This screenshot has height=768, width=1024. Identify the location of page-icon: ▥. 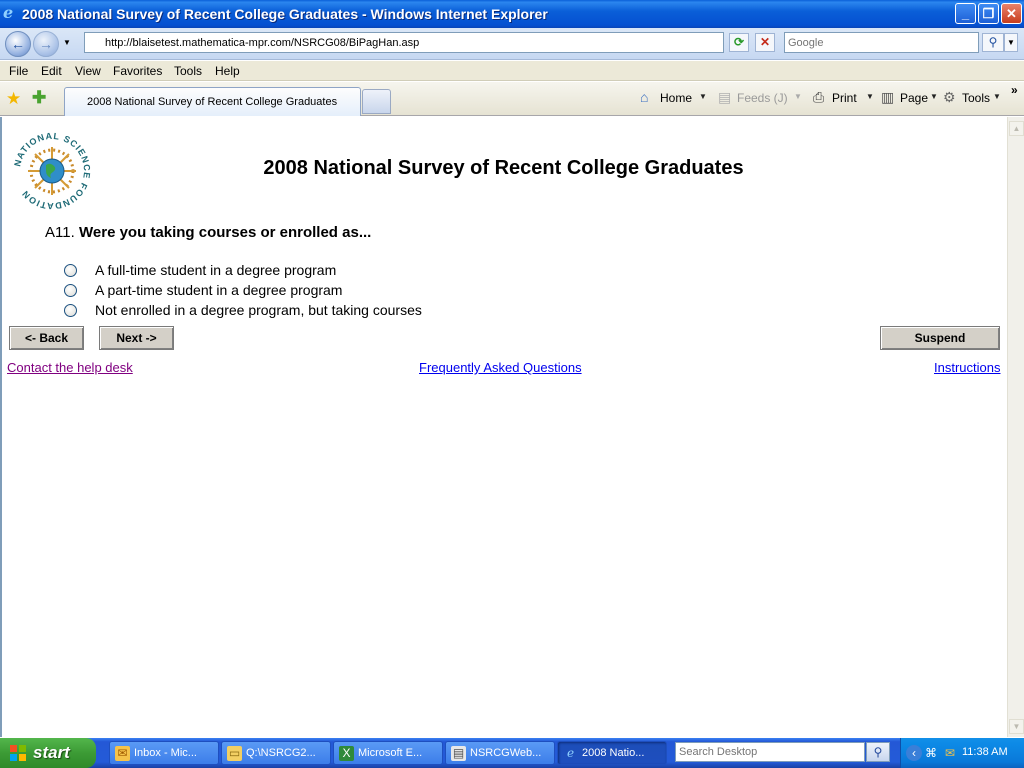
(887, 97).